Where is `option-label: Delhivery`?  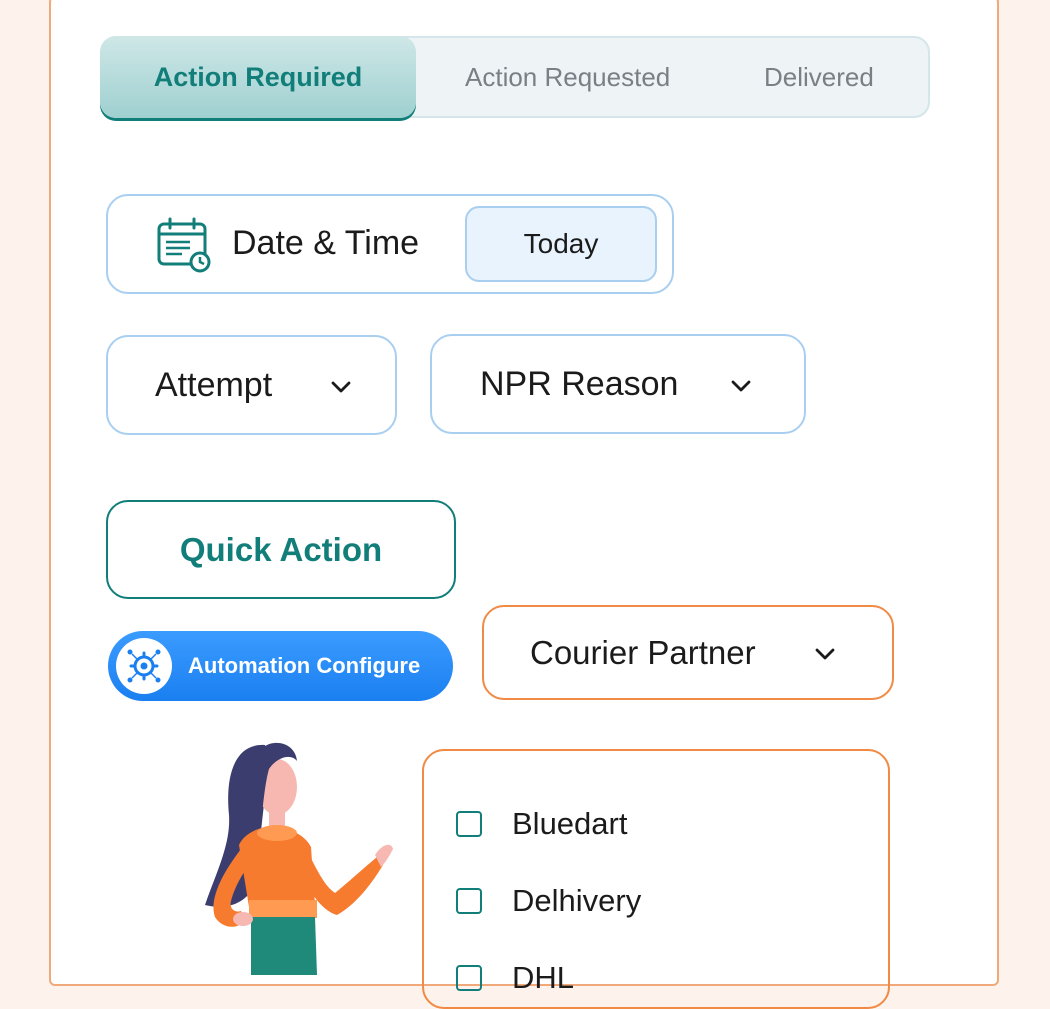
option-label: Delhivery is located at coordinates (577, 900).